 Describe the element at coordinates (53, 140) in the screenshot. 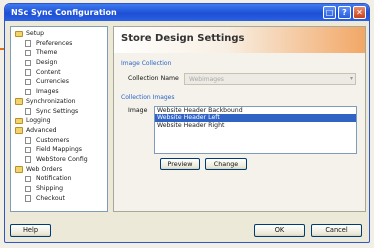

I see `tree-item-label: Customers` at that location.